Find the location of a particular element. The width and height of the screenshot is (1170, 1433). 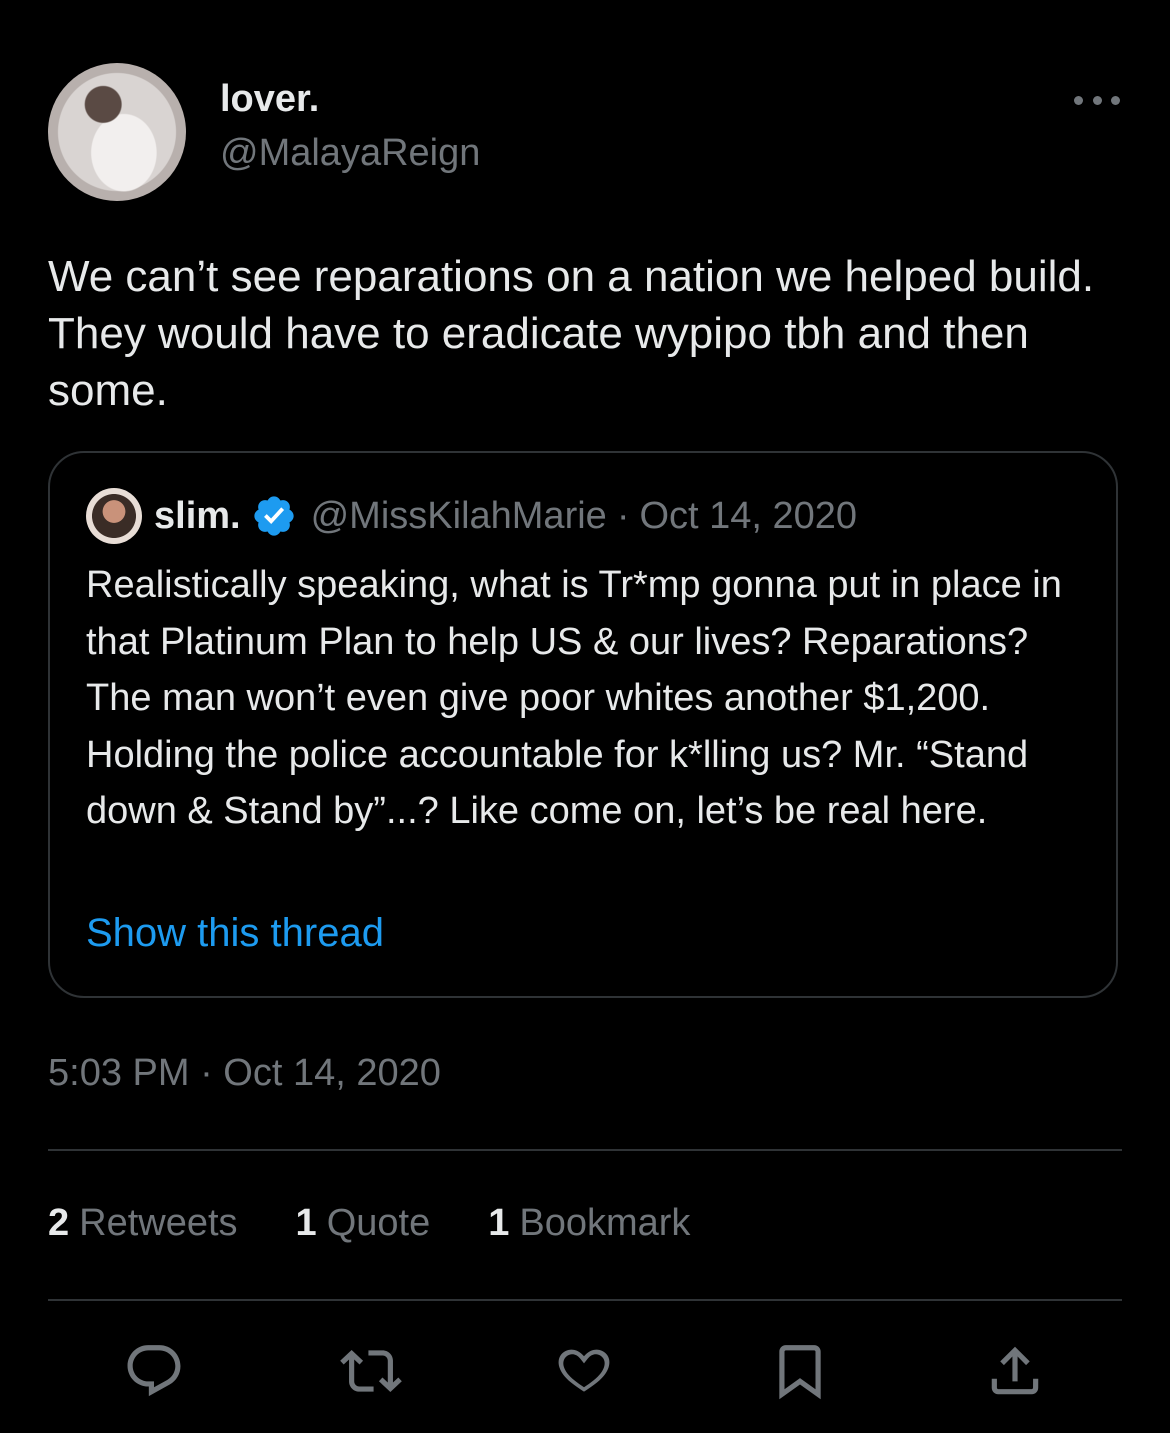

bookmark-button is located at coordinates (800, 1371).